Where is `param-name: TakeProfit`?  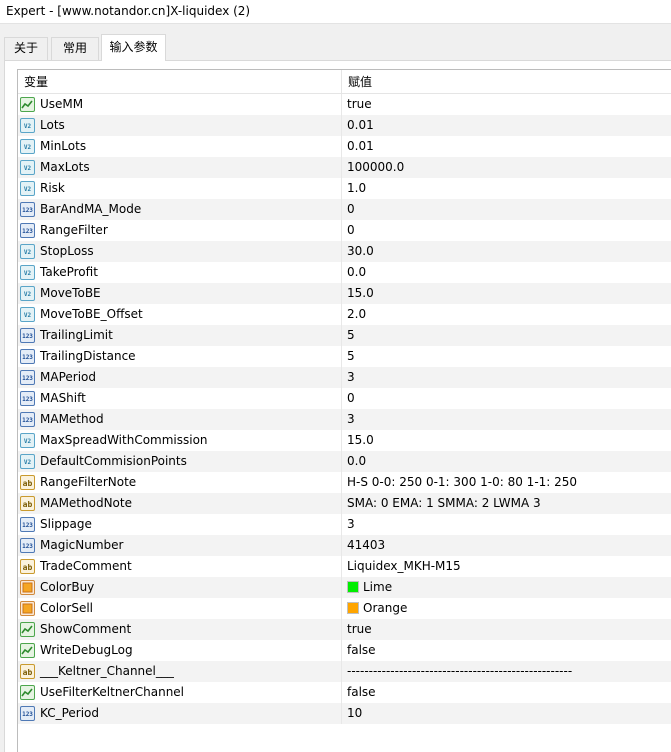
param-name: TakeProfit is located at coordinates (69, 272).